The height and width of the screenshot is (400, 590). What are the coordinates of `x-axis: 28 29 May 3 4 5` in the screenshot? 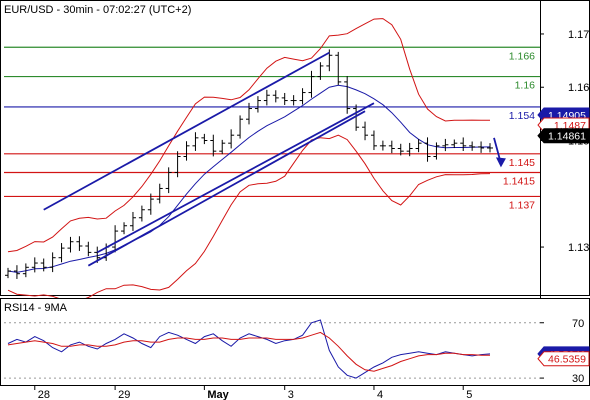 It's located at (295, 392).